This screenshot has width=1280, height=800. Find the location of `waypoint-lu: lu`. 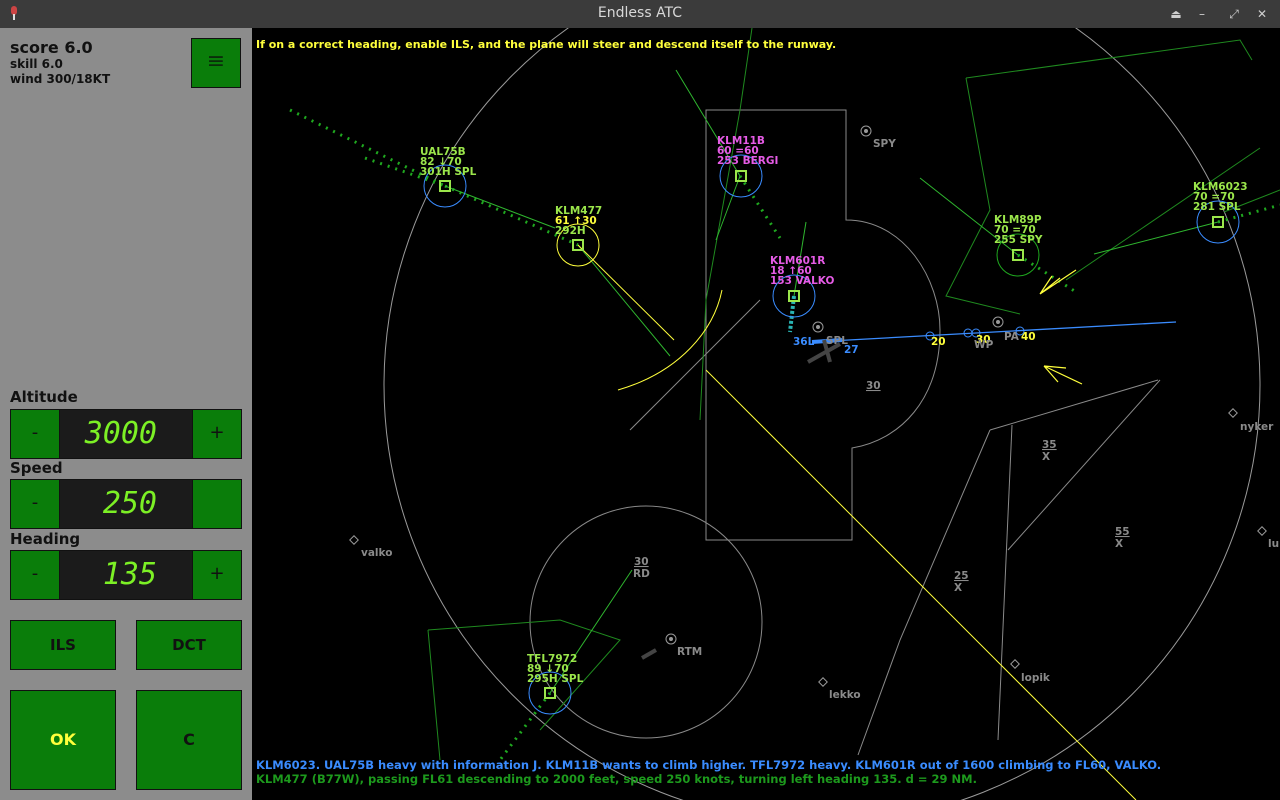

waypoint-lu: lu is located at coordinates (1273, 544).